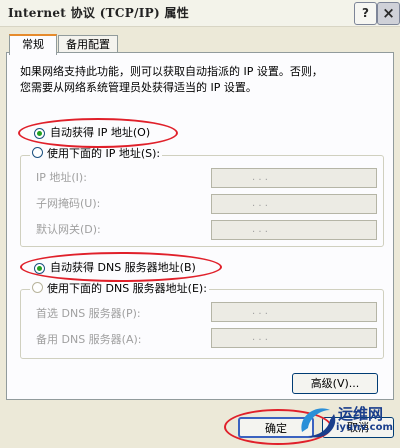  I want to click on description-line-2: 您需要从网络系统管理员处获得适当的 IP 设置。, so click(138, 87).